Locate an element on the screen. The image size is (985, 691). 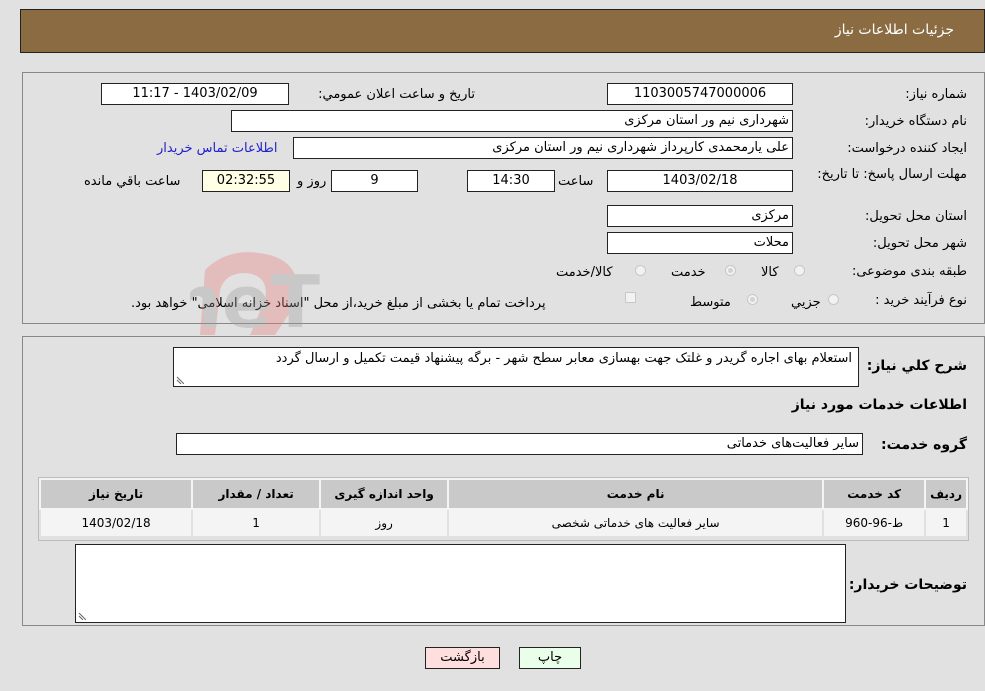
col-header-quantity: تعداد / مقدار is located at coordinates (256, 494).